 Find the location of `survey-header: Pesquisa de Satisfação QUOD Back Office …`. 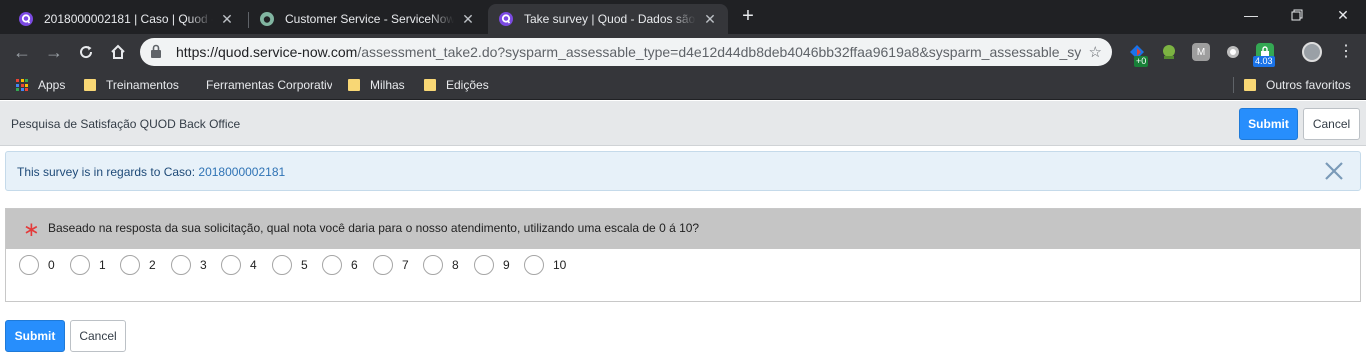

survey-header: Pesquisa de Satisfação QUOD Back Office … is located at coordinates (683, 123).